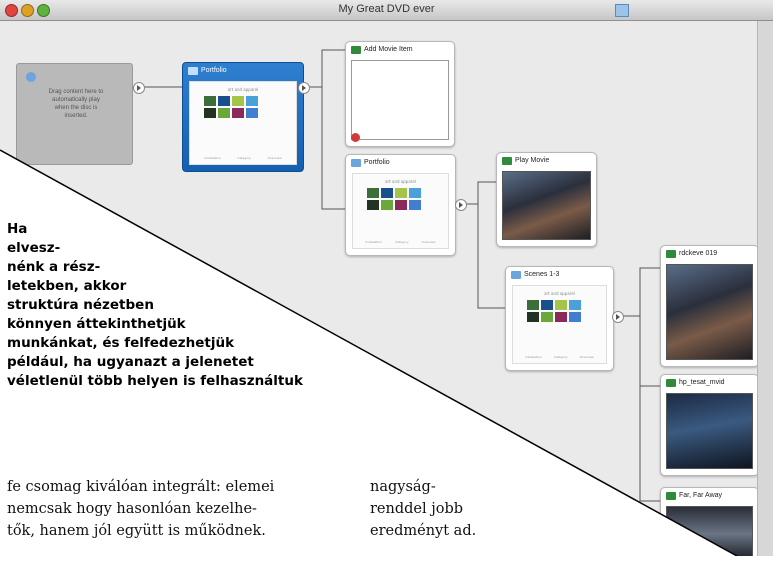 The width and height of the screenshot is (773, 569). Describe the element at coordinates (417, 509) in the screenshot. I see `article-line: renddel jobb` at that location.